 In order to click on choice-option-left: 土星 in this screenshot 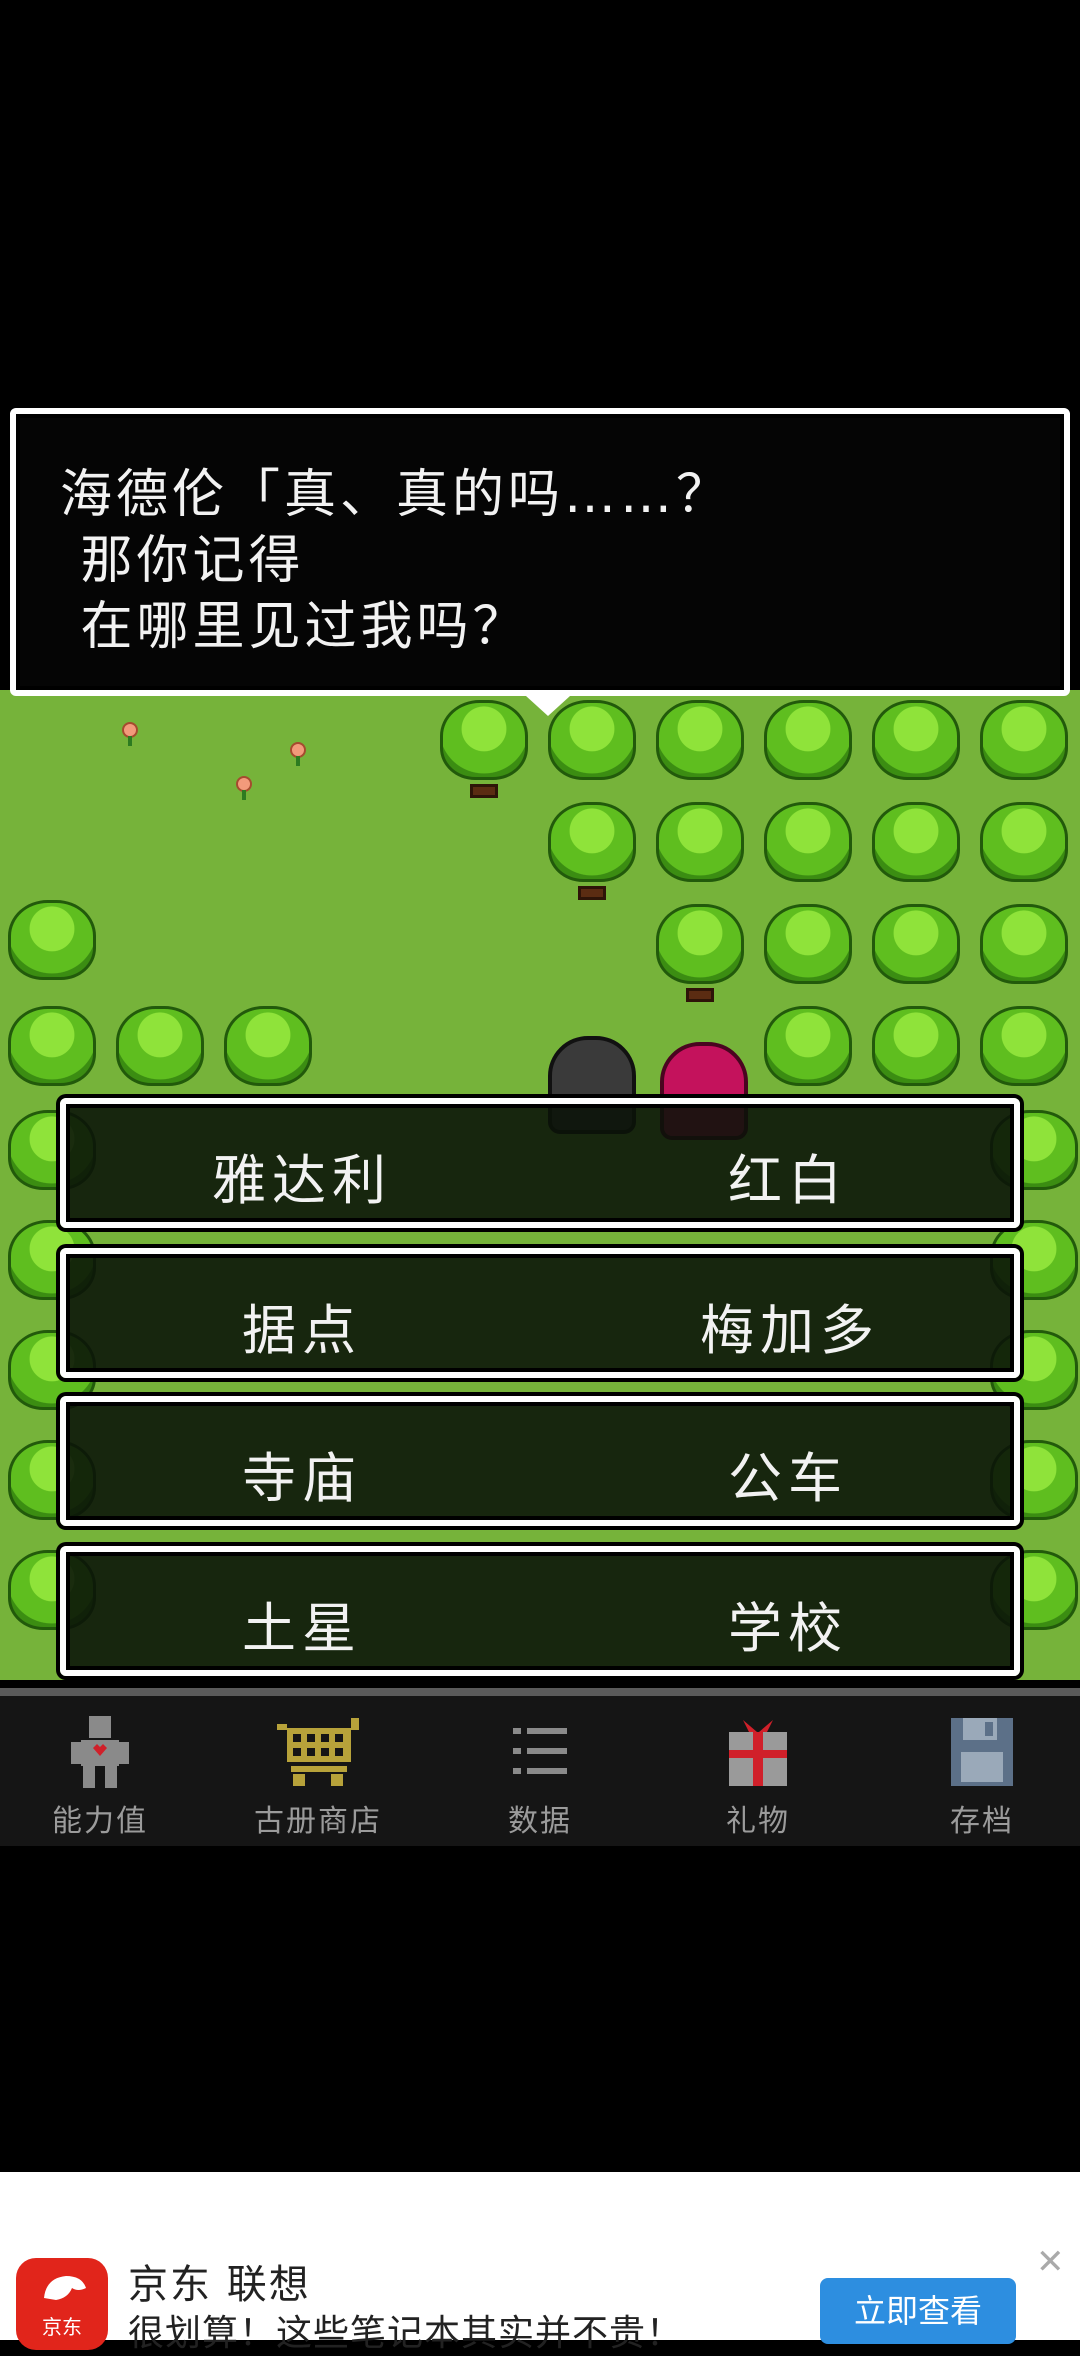, I will do `click(302, 1623)`.